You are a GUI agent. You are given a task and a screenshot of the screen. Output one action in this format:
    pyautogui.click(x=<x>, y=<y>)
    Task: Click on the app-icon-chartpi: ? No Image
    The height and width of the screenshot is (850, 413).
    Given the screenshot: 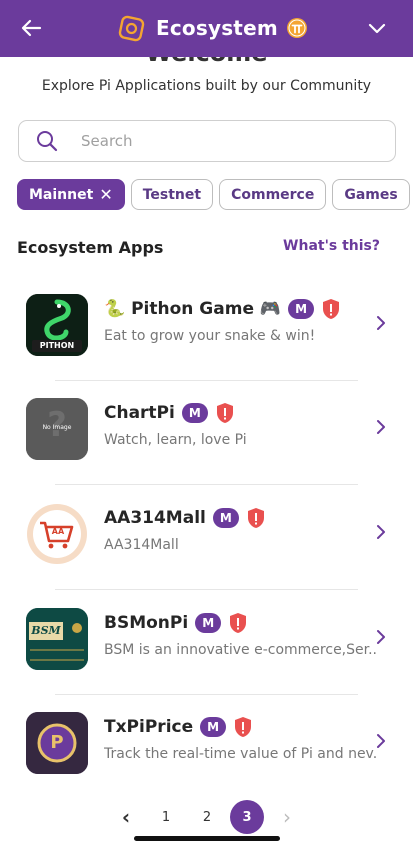 What is the action you would take?
    pyautogui.click(x=57, y=429)
    